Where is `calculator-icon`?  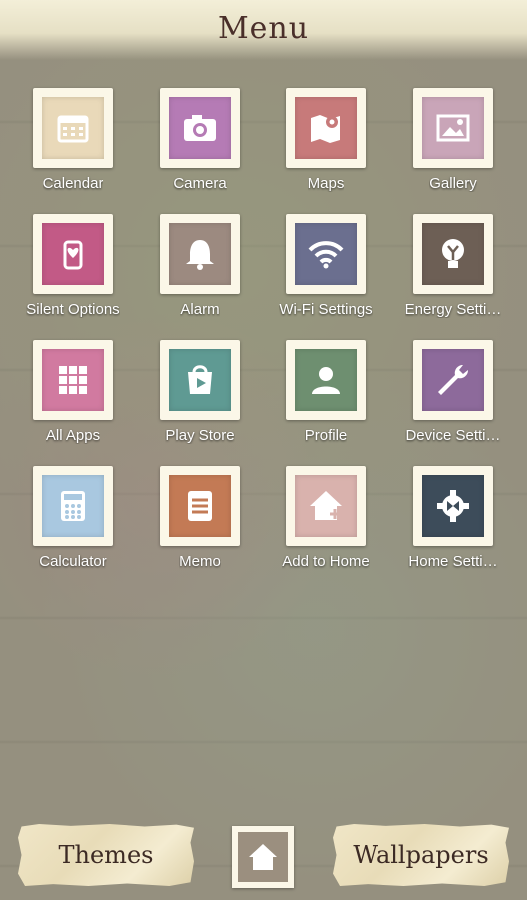
calculator-icon is located at coordinates (73, 506).